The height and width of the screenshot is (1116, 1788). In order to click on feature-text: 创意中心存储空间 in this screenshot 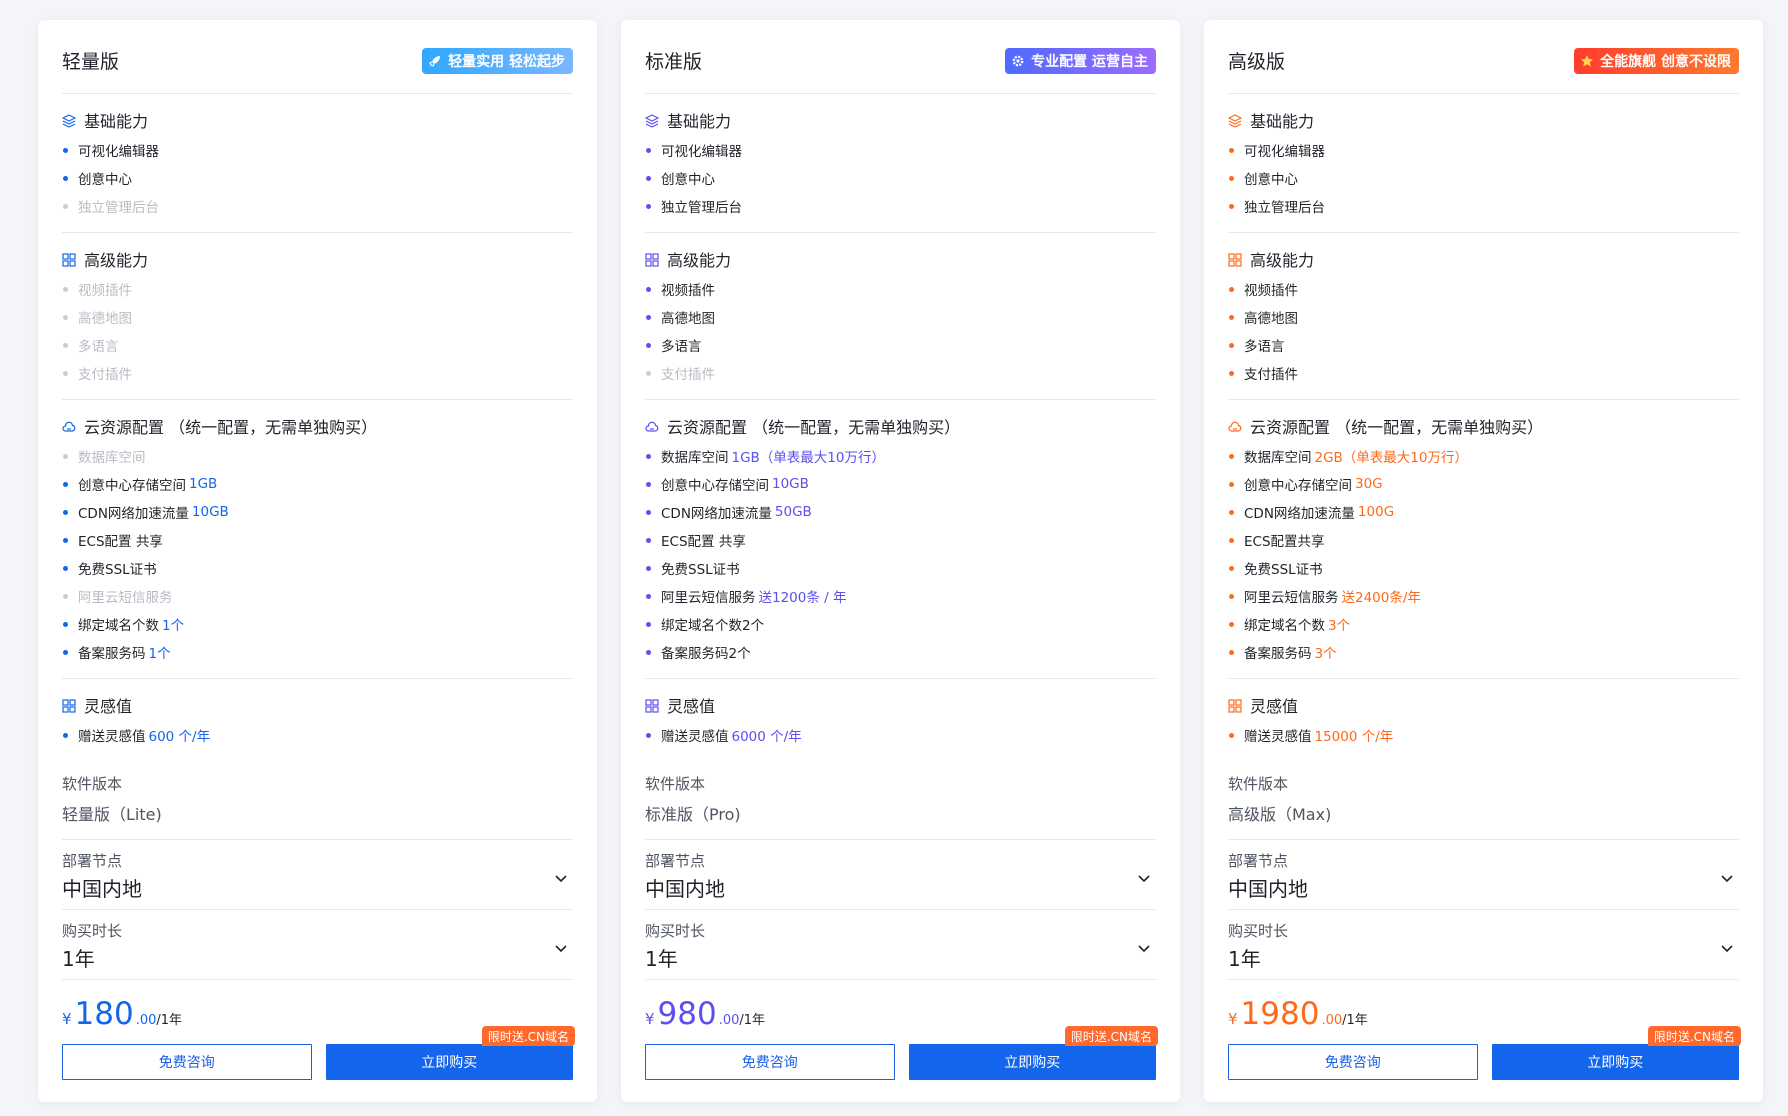, I will do `click(715, 486)`.